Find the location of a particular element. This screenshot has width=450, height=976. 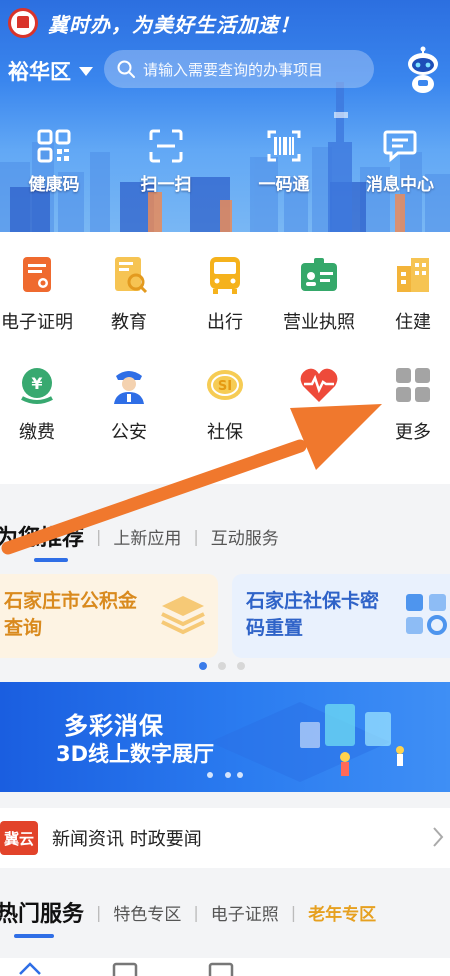

service-e-certificate: 电子证明 is located at coordinates (41, 294).